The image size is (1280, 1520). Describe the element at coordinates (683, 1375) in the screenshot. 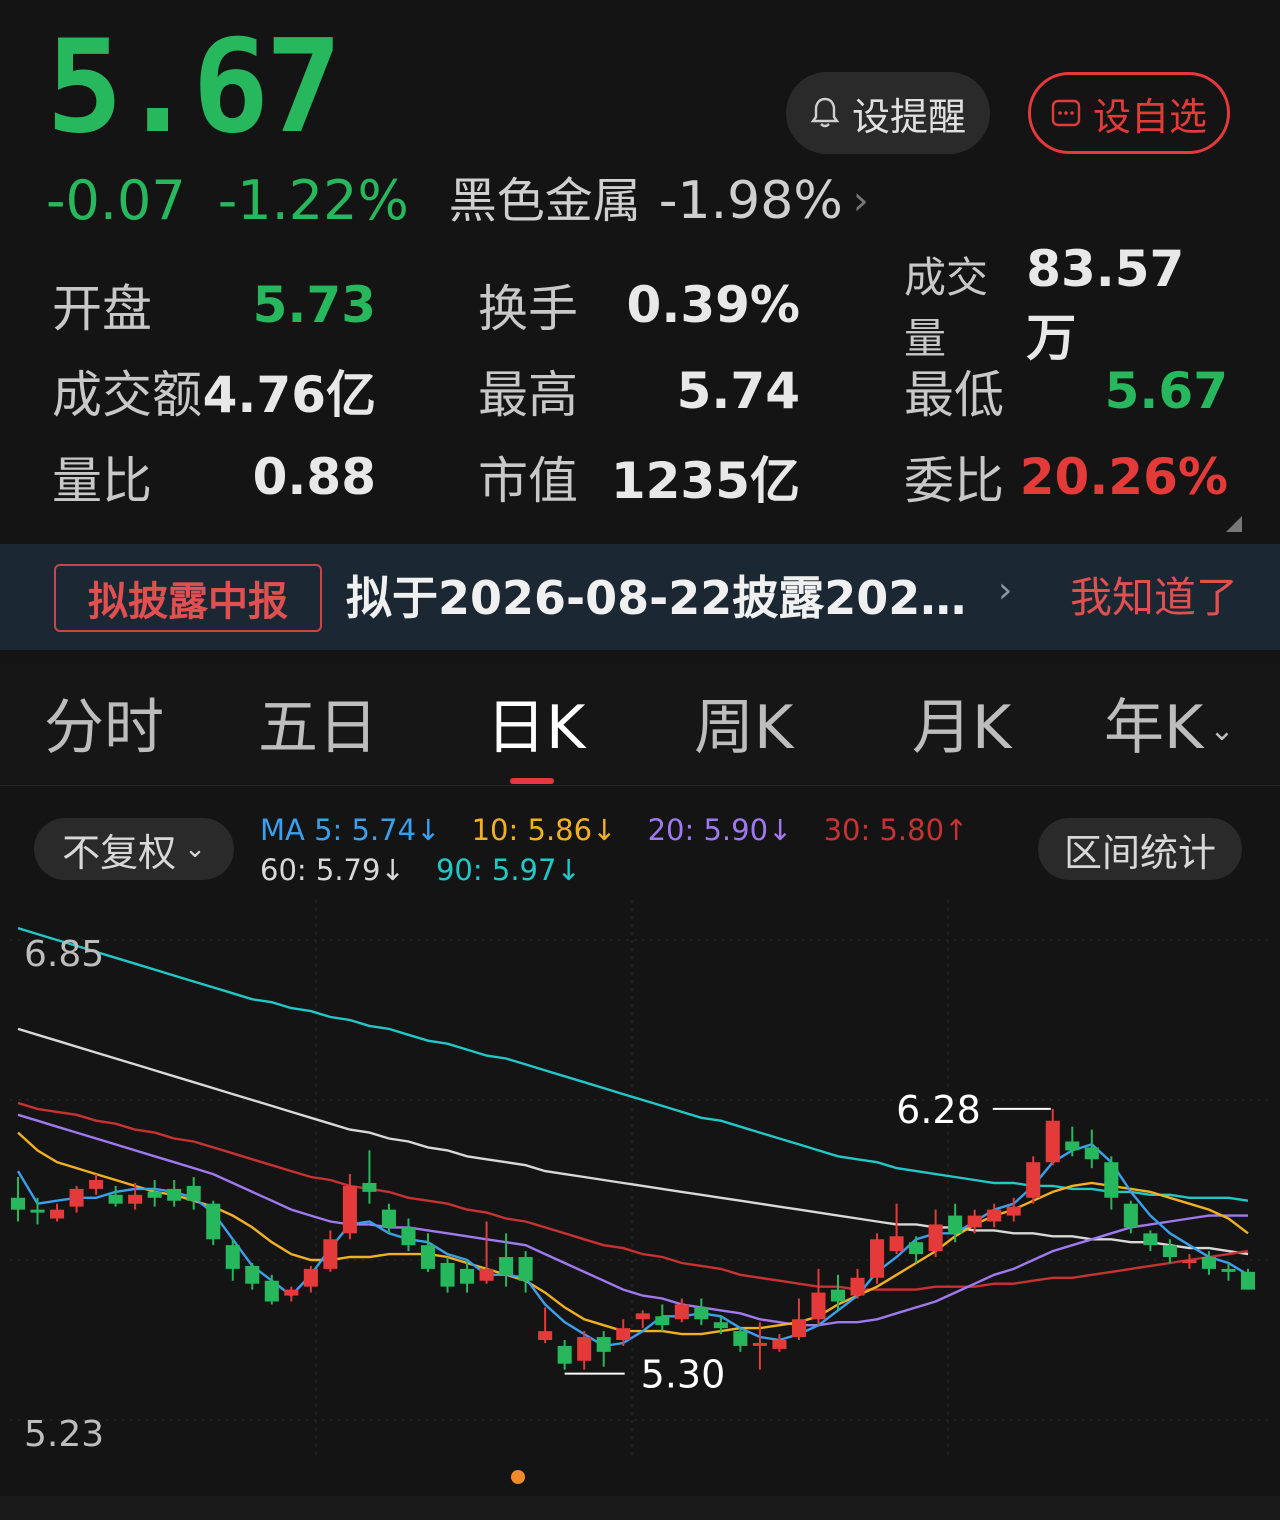

I see `low-marker-label: 5.30` at that location.